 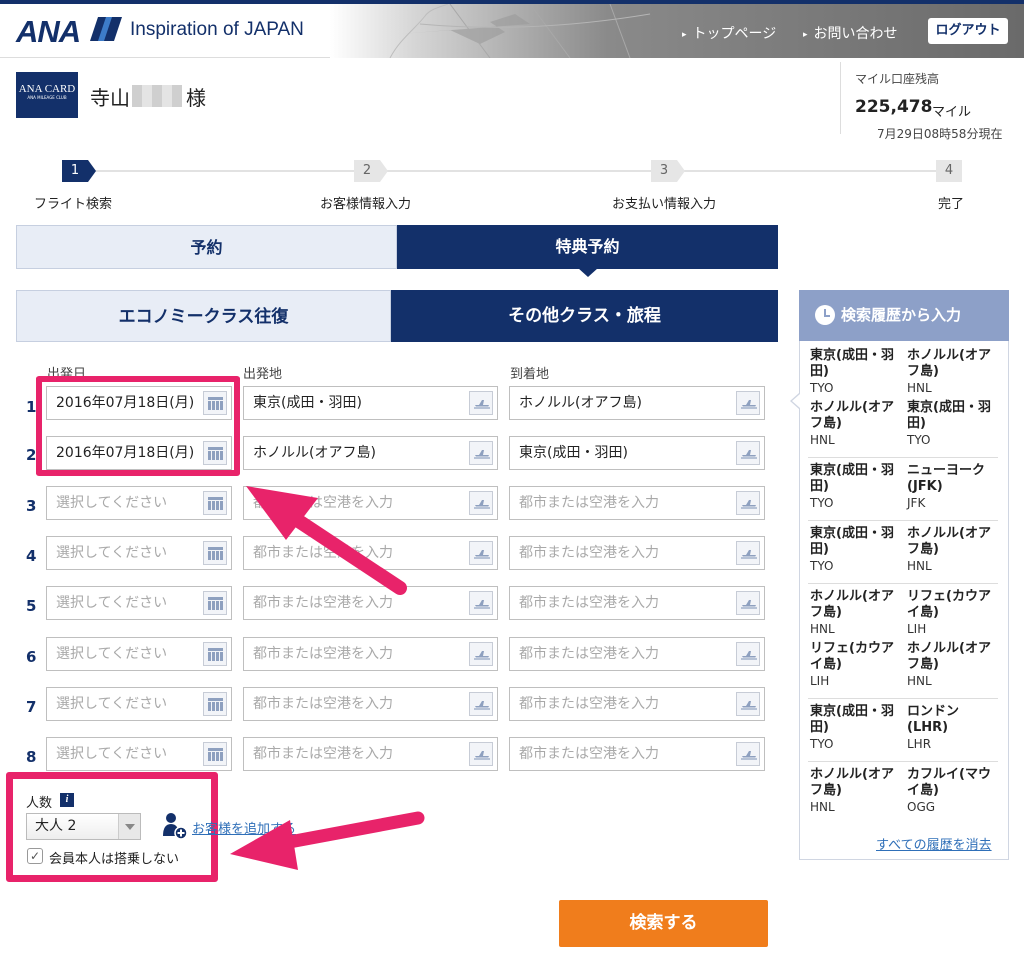 I want to click on contact-link: ▸ お問い合わせ, so click(x=850, y=33).